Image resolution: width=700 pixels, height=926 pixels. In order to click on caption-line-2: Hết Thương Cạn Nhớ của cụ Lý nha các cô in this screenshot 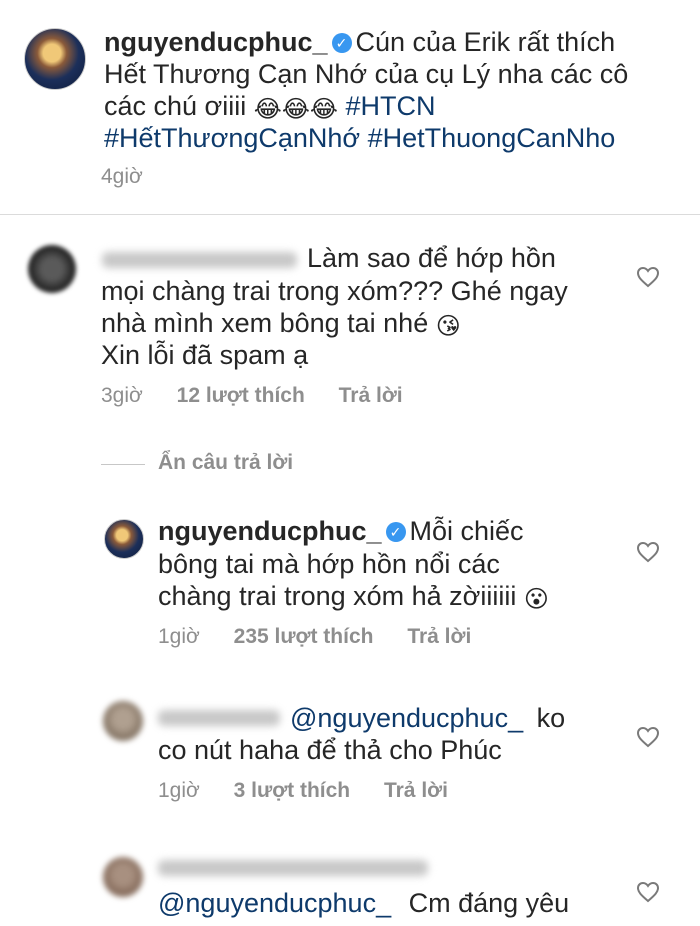, I will do `click(366, 74)`.